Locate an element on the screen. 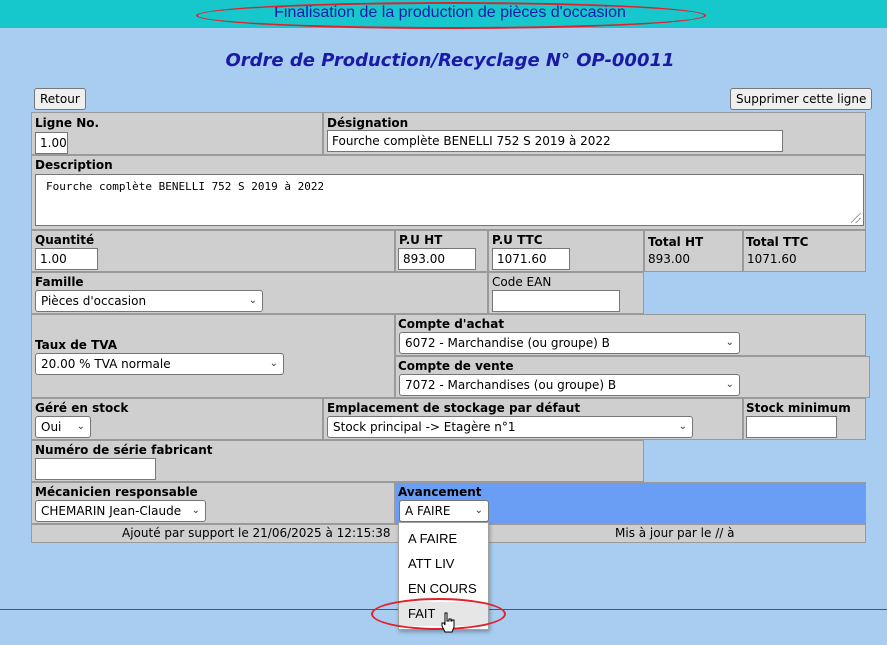 This screenshot has height=645, width=887. emplacement-label: Emplacement de stockage par défaut is located at coordinates (454, 408).